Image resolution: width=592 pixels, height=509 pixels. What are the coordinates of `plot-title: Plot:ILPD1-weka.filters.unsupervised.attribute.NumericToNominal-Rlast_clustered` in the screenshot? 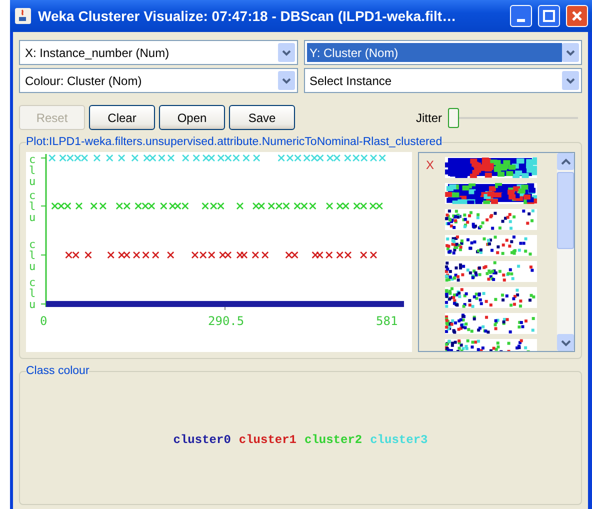 It's located at (234, 142).